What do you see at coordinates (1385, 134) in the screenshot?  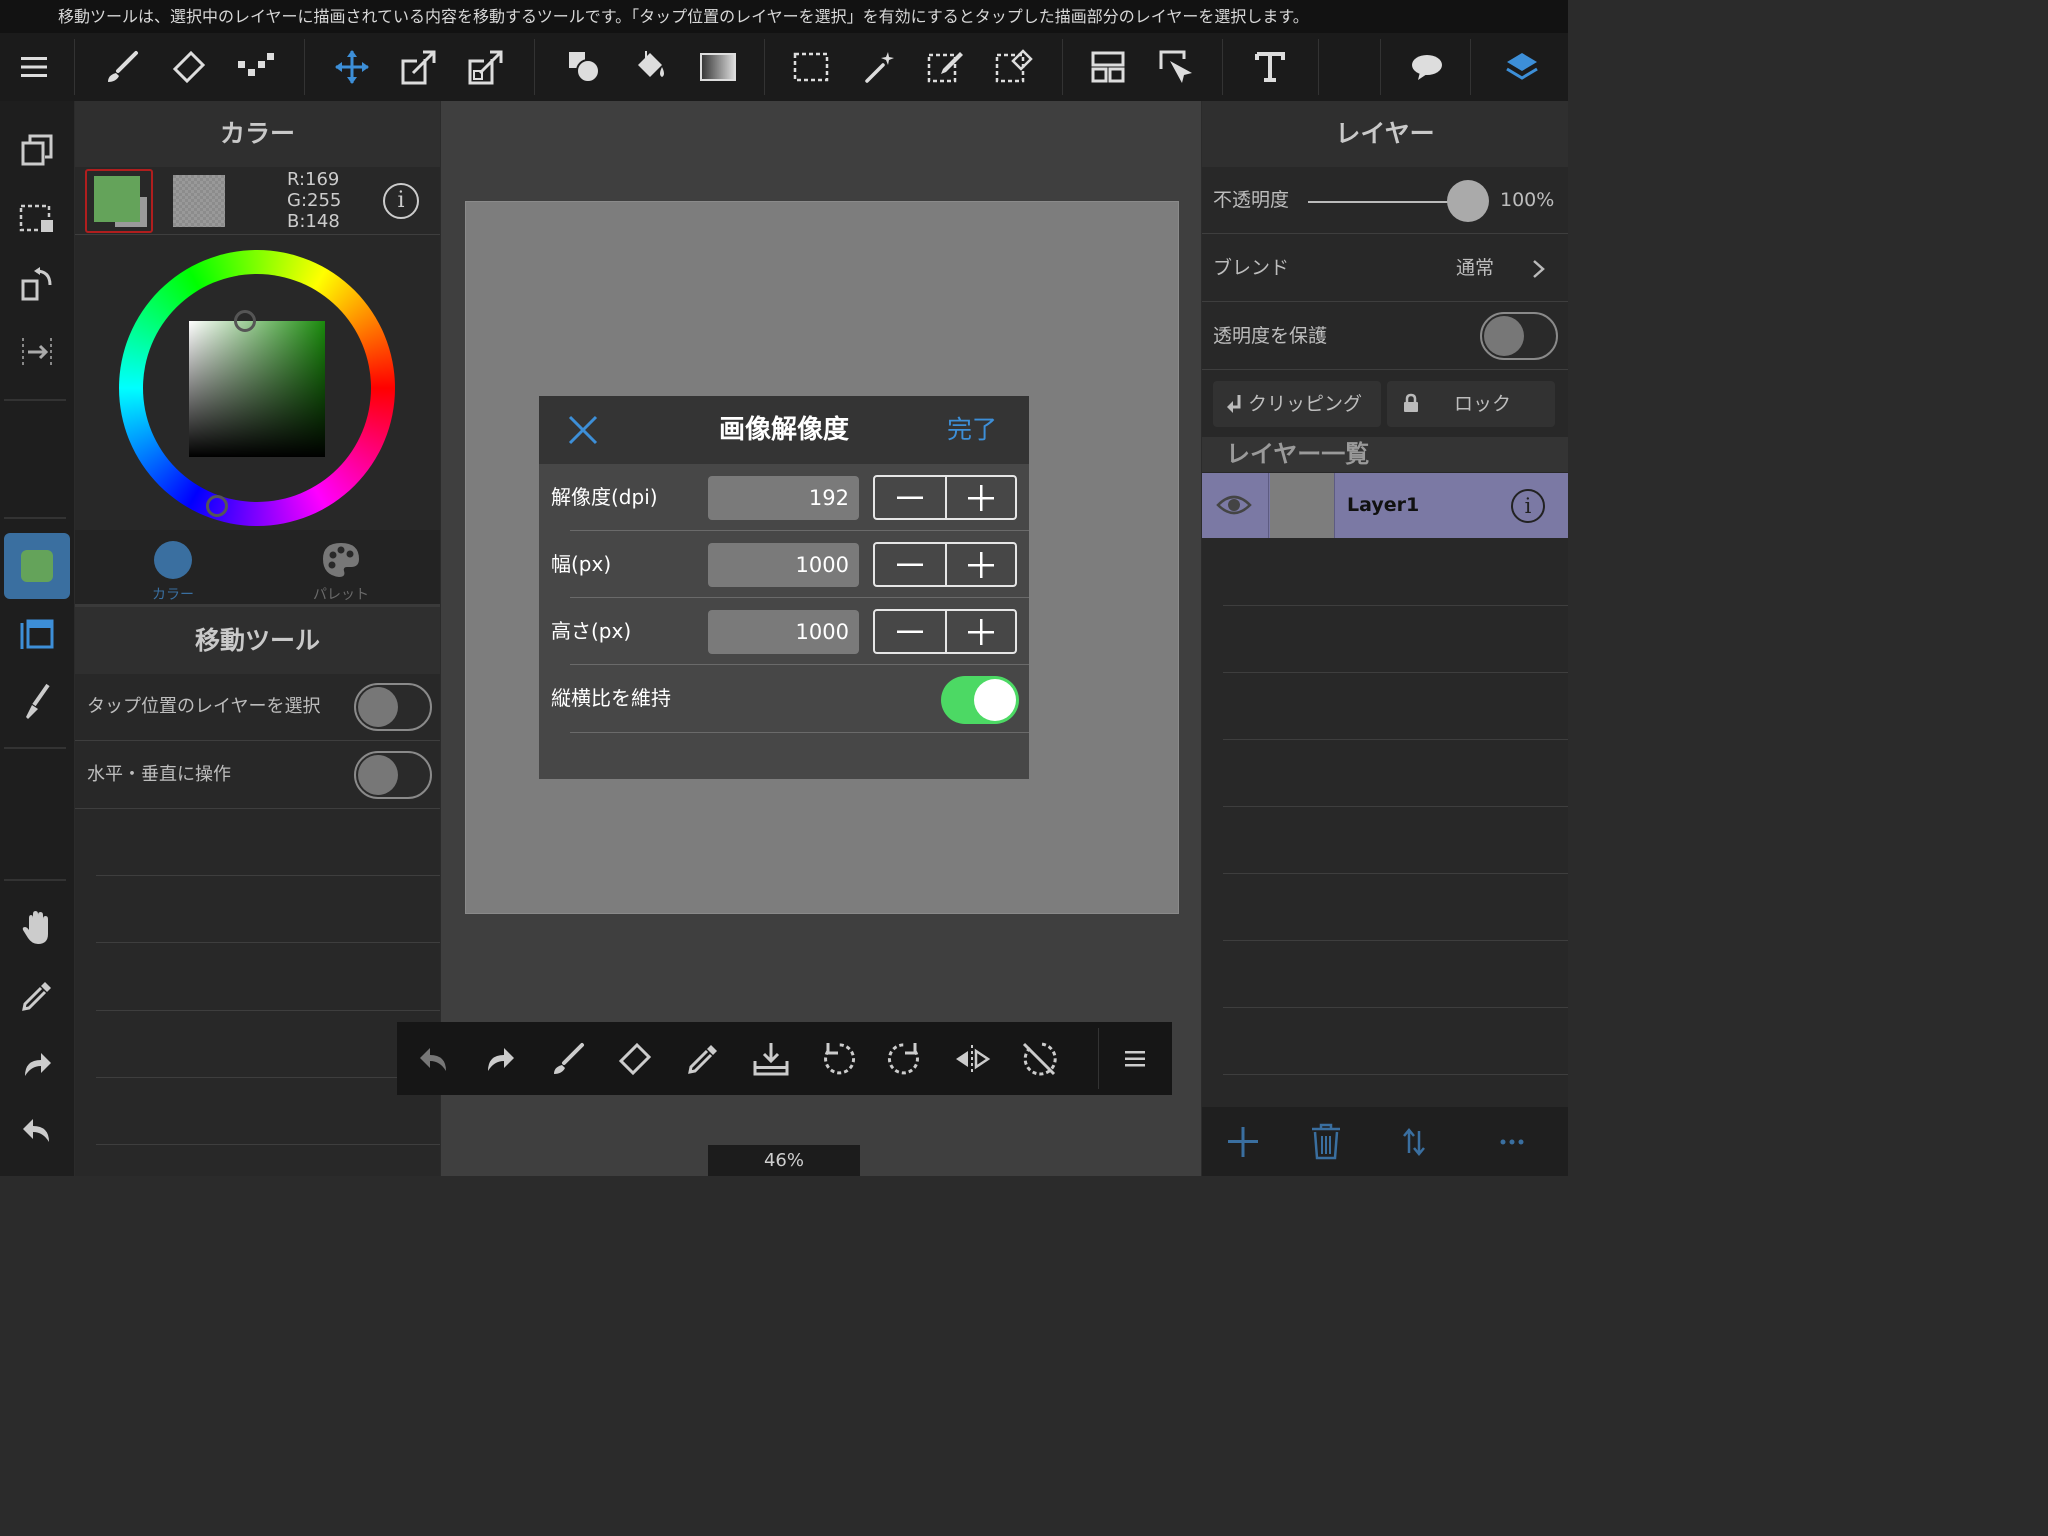 I see `layer-panel-title: レイヤー` at bounding box center [1385, 134].